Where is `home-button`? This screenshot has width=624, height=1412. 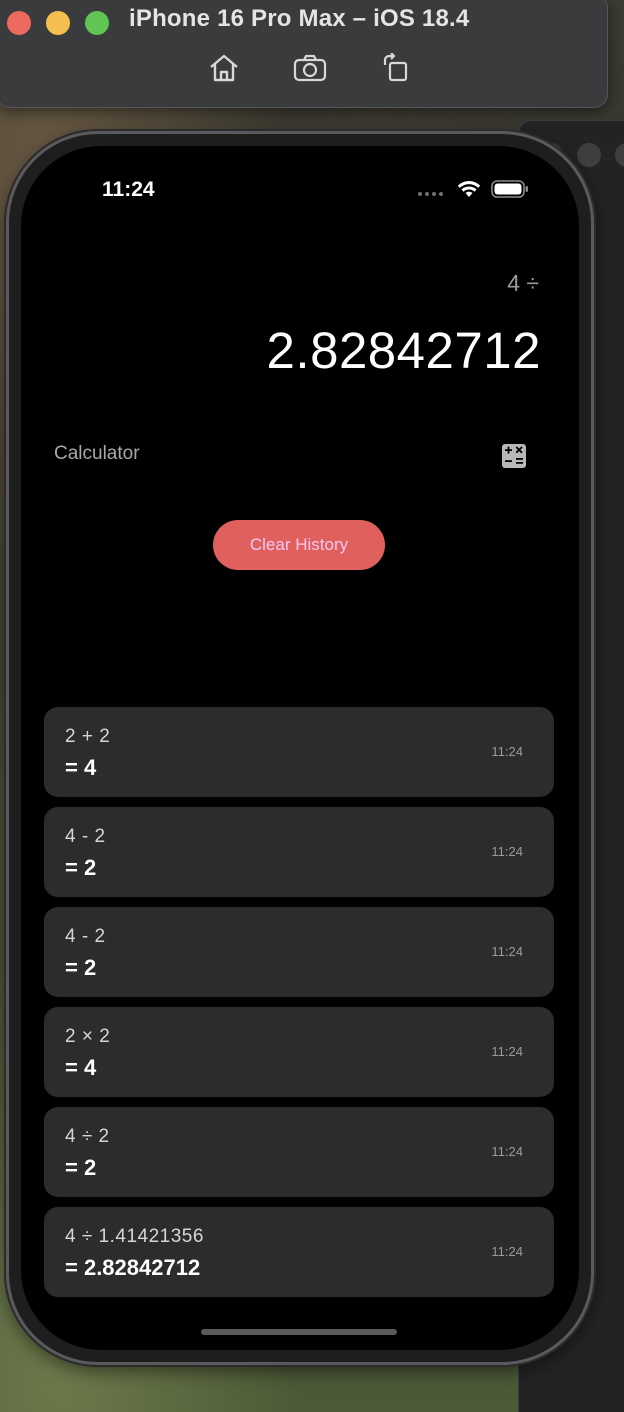
home-button is located at coordinates (224, 68).